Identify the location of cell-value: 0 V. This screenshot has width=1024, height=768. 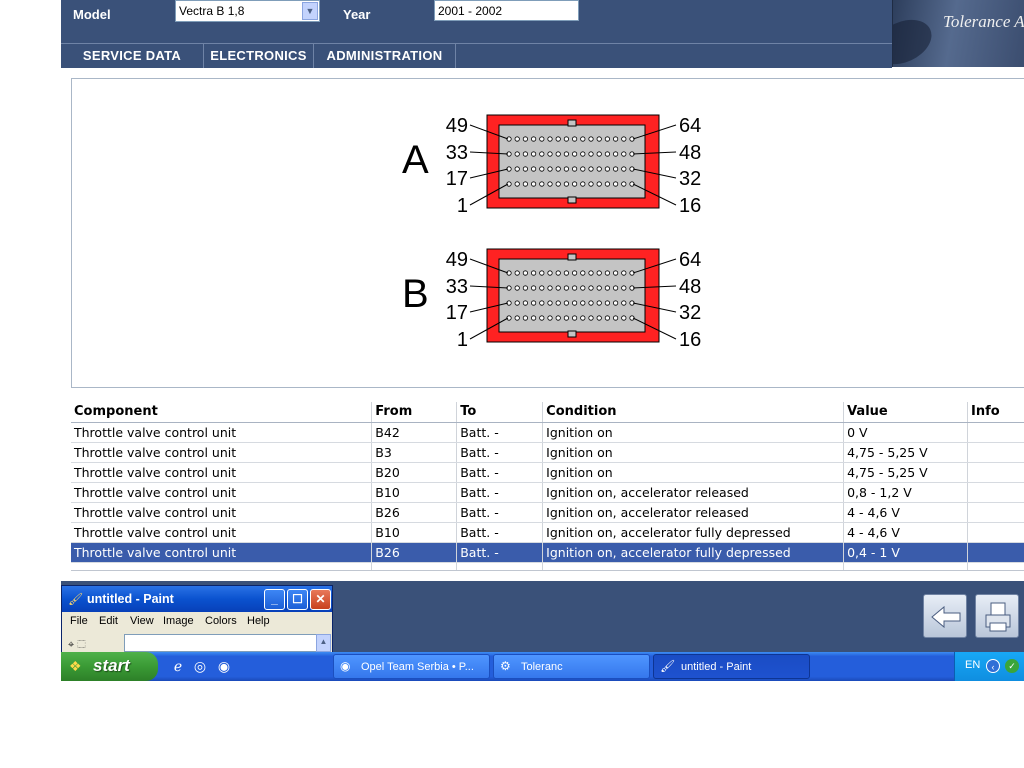
(906, 432).